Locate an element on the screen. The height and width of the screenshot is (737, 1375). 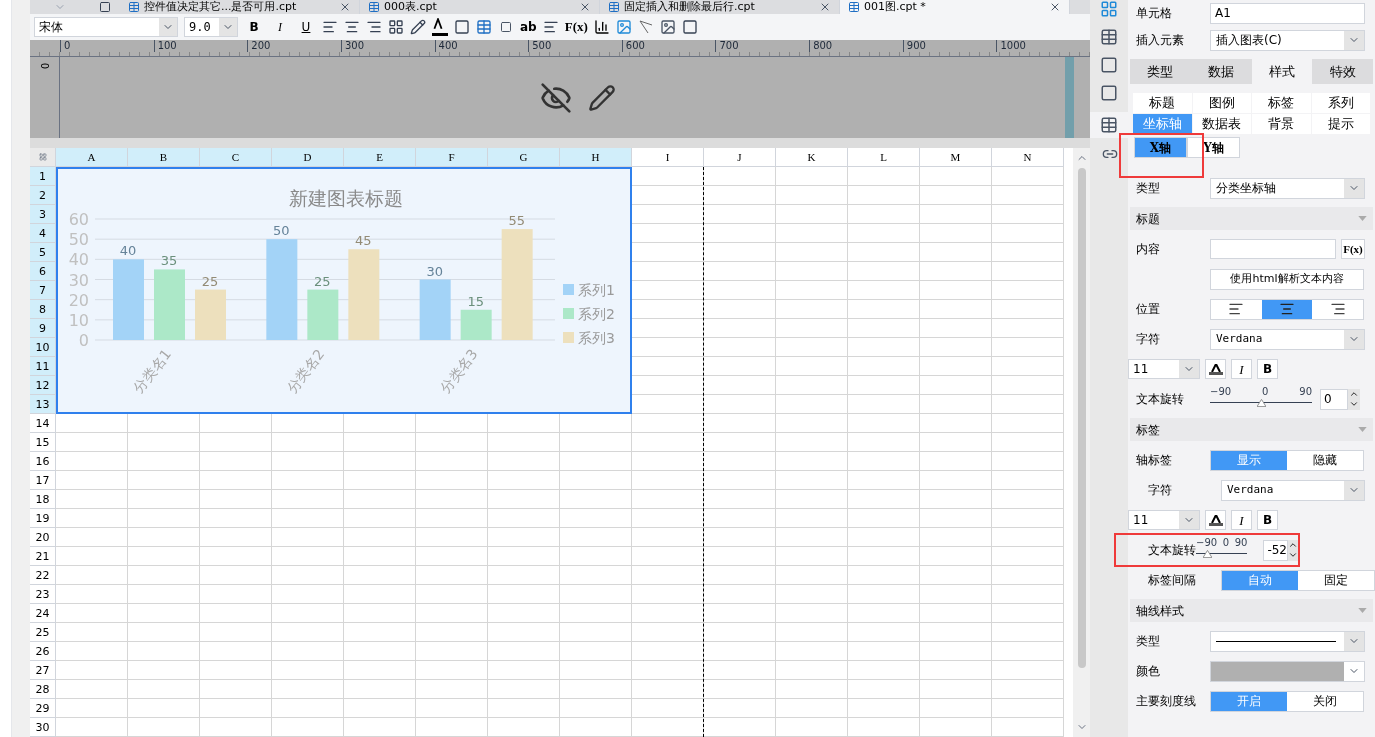
column-header: A is located at coordinates (92, 157).